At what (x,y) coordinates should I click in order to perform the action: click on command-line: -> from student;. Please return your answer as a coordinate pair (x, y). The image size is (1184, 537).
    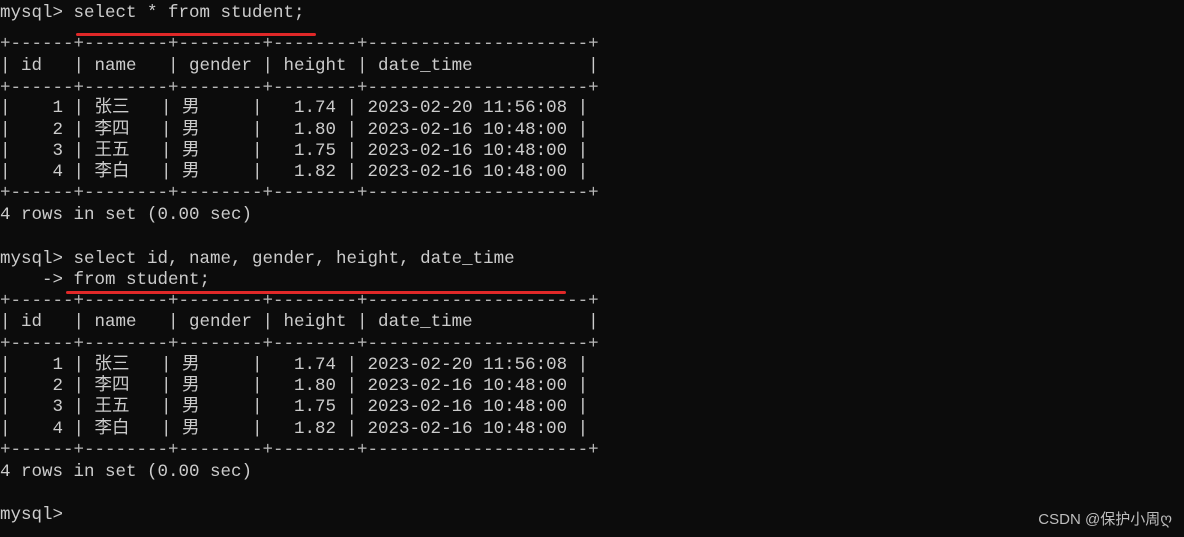
    Looking at the image, I should click on (105, 280).